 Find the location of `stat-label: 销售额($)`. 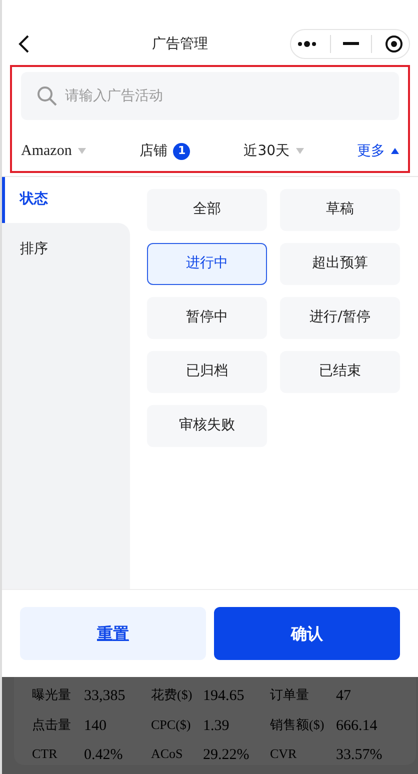

stat-label: 销售额($) is located at coordinates (298, 725).